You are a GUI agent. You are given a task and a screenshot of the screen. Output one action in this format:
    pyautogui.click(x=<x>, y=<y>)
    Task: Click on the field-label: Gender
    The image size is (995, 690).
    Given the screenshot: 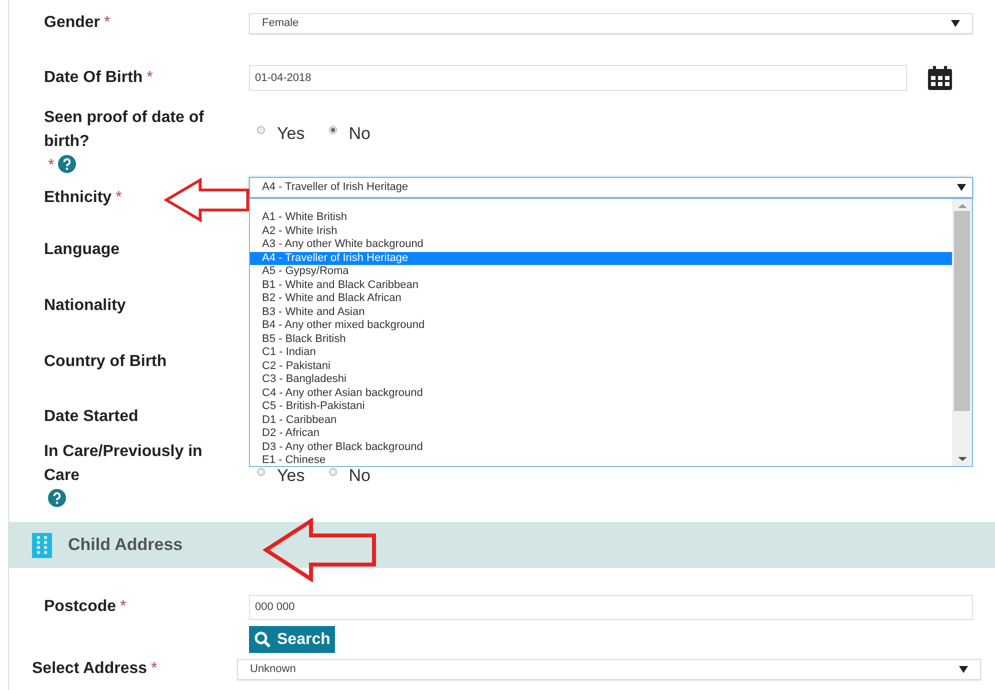 What is the action you would take?
    pyautogui.click(x=72, y=23)
    